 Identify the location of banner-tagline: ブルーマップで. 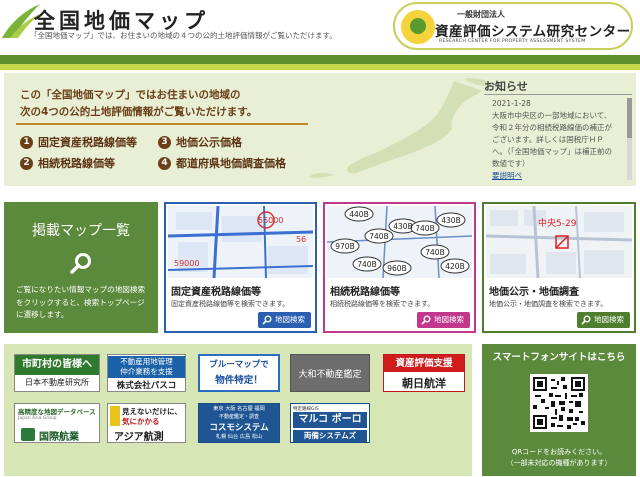
(239, 365).